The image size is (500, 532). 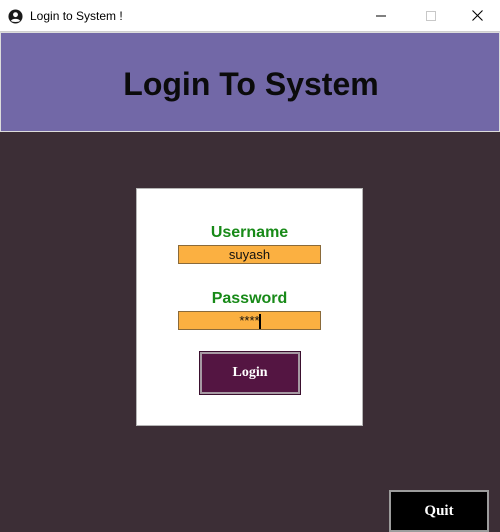 I want to click on login-button: Login, so click(x=250, y=373).